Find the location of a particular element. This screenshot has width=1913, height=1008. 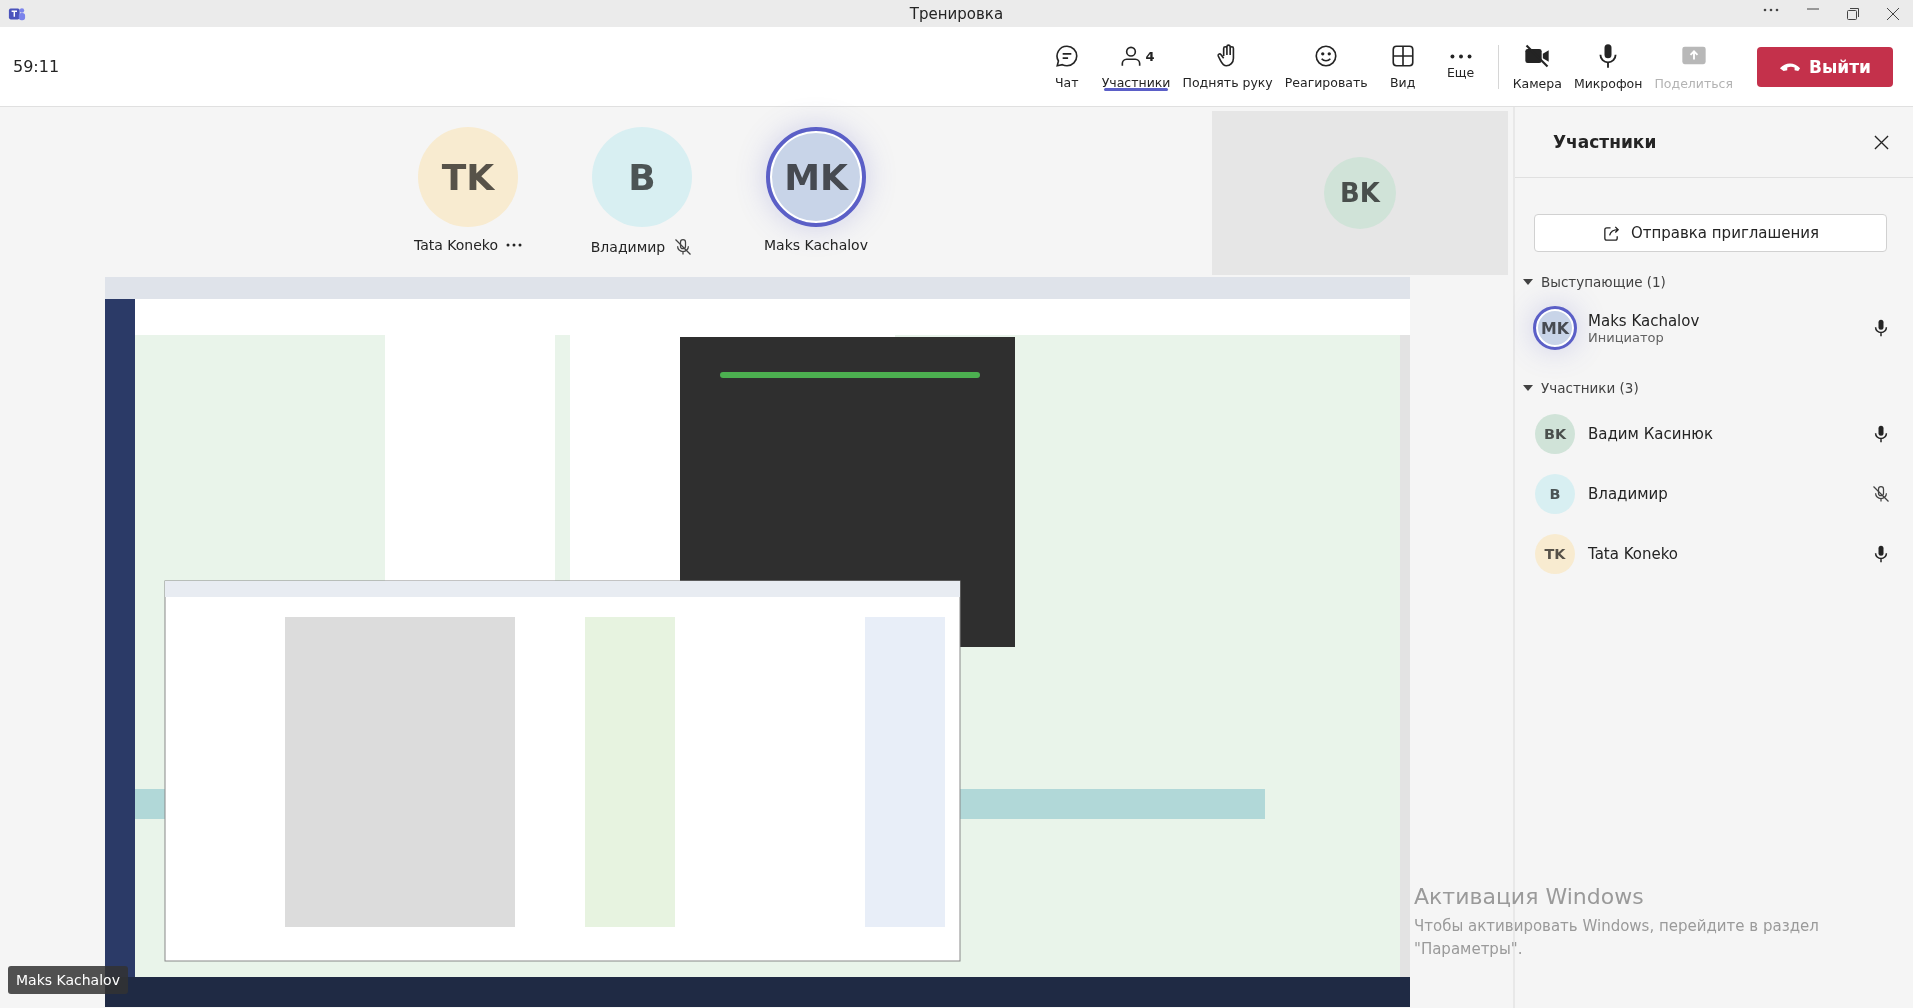

call-timer: 59:11 is located at coordinates (36, 66).